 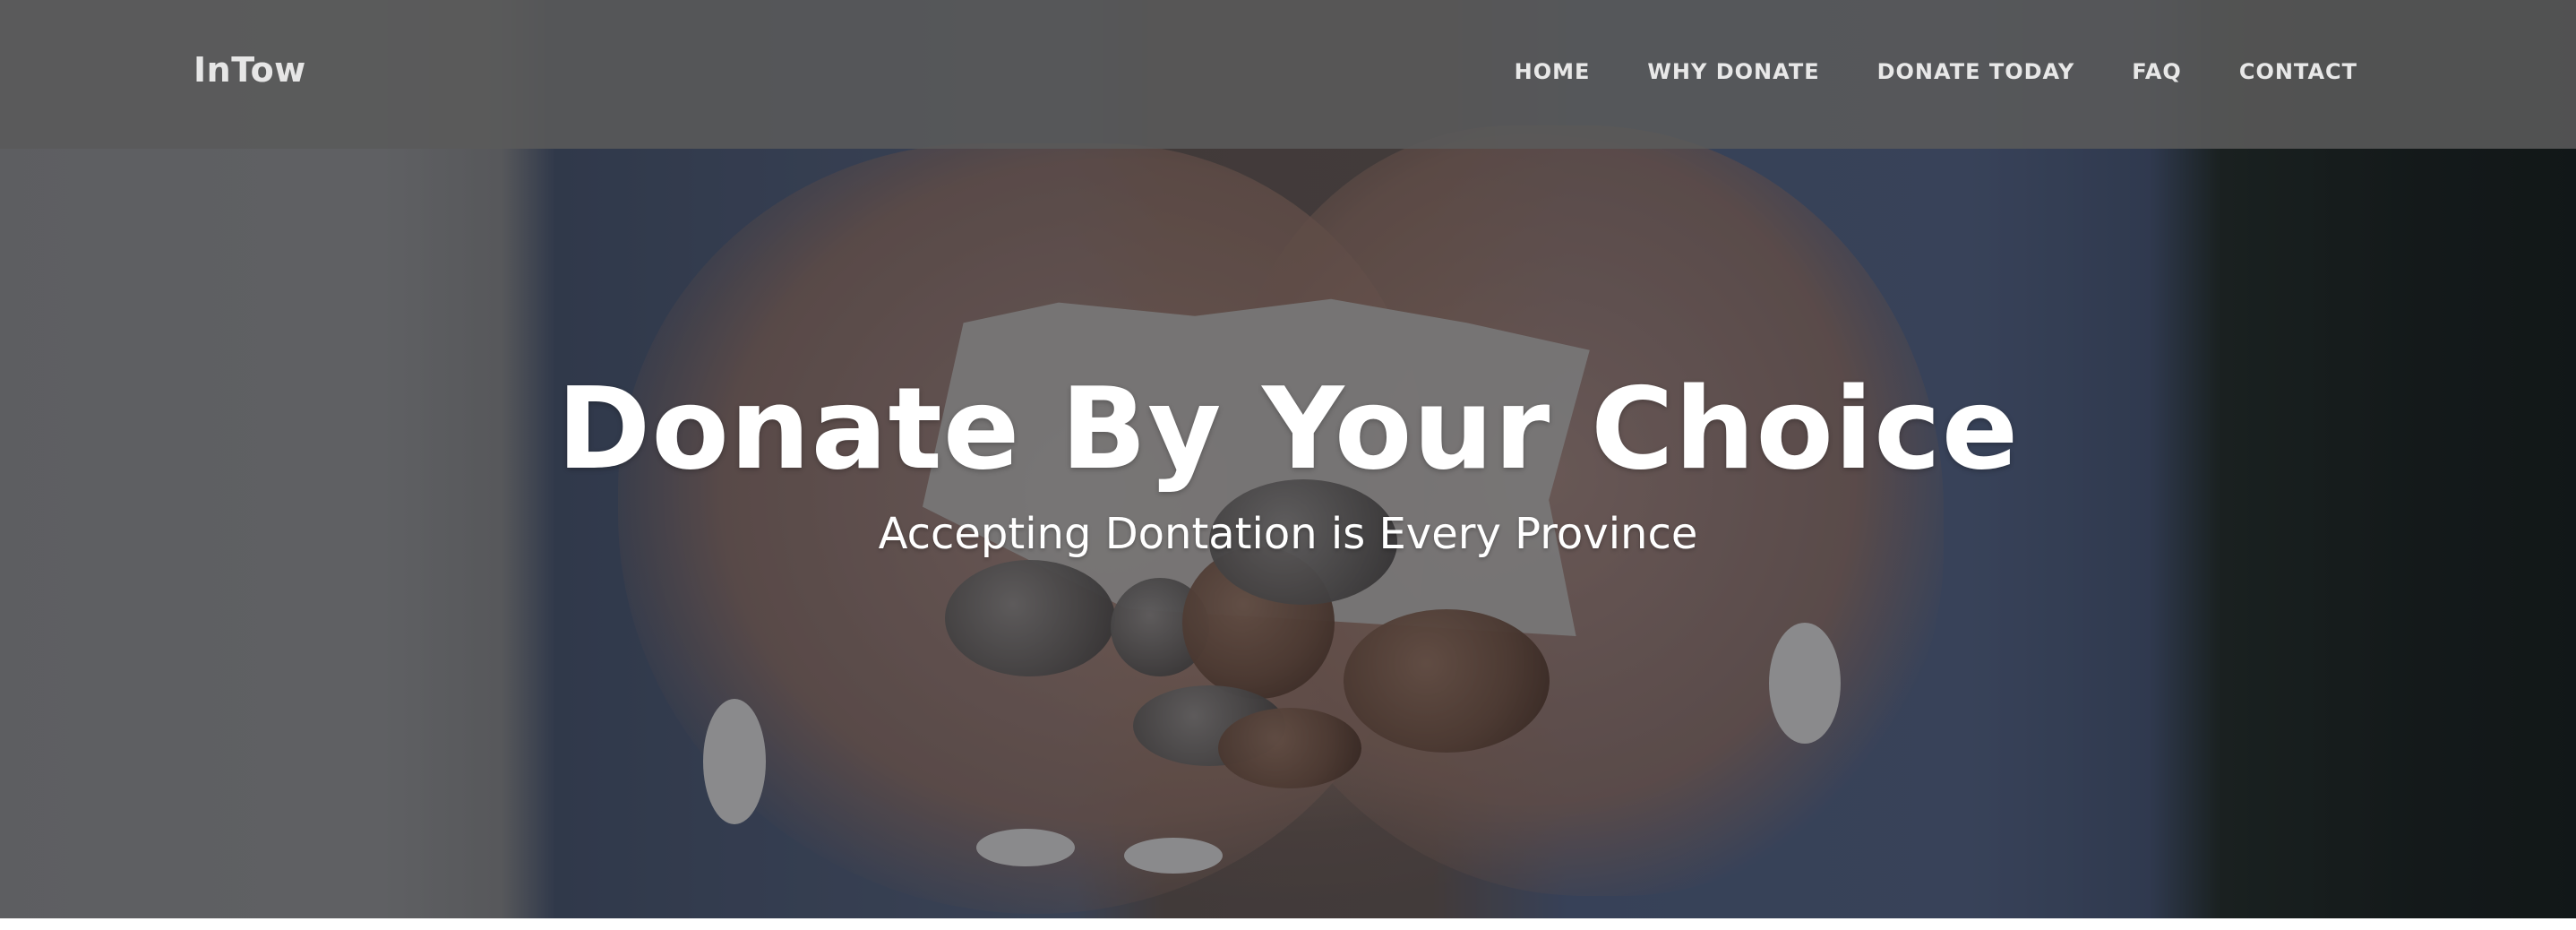 I want to click on nav-link-home: HOME, so click(x=1553, y=72).